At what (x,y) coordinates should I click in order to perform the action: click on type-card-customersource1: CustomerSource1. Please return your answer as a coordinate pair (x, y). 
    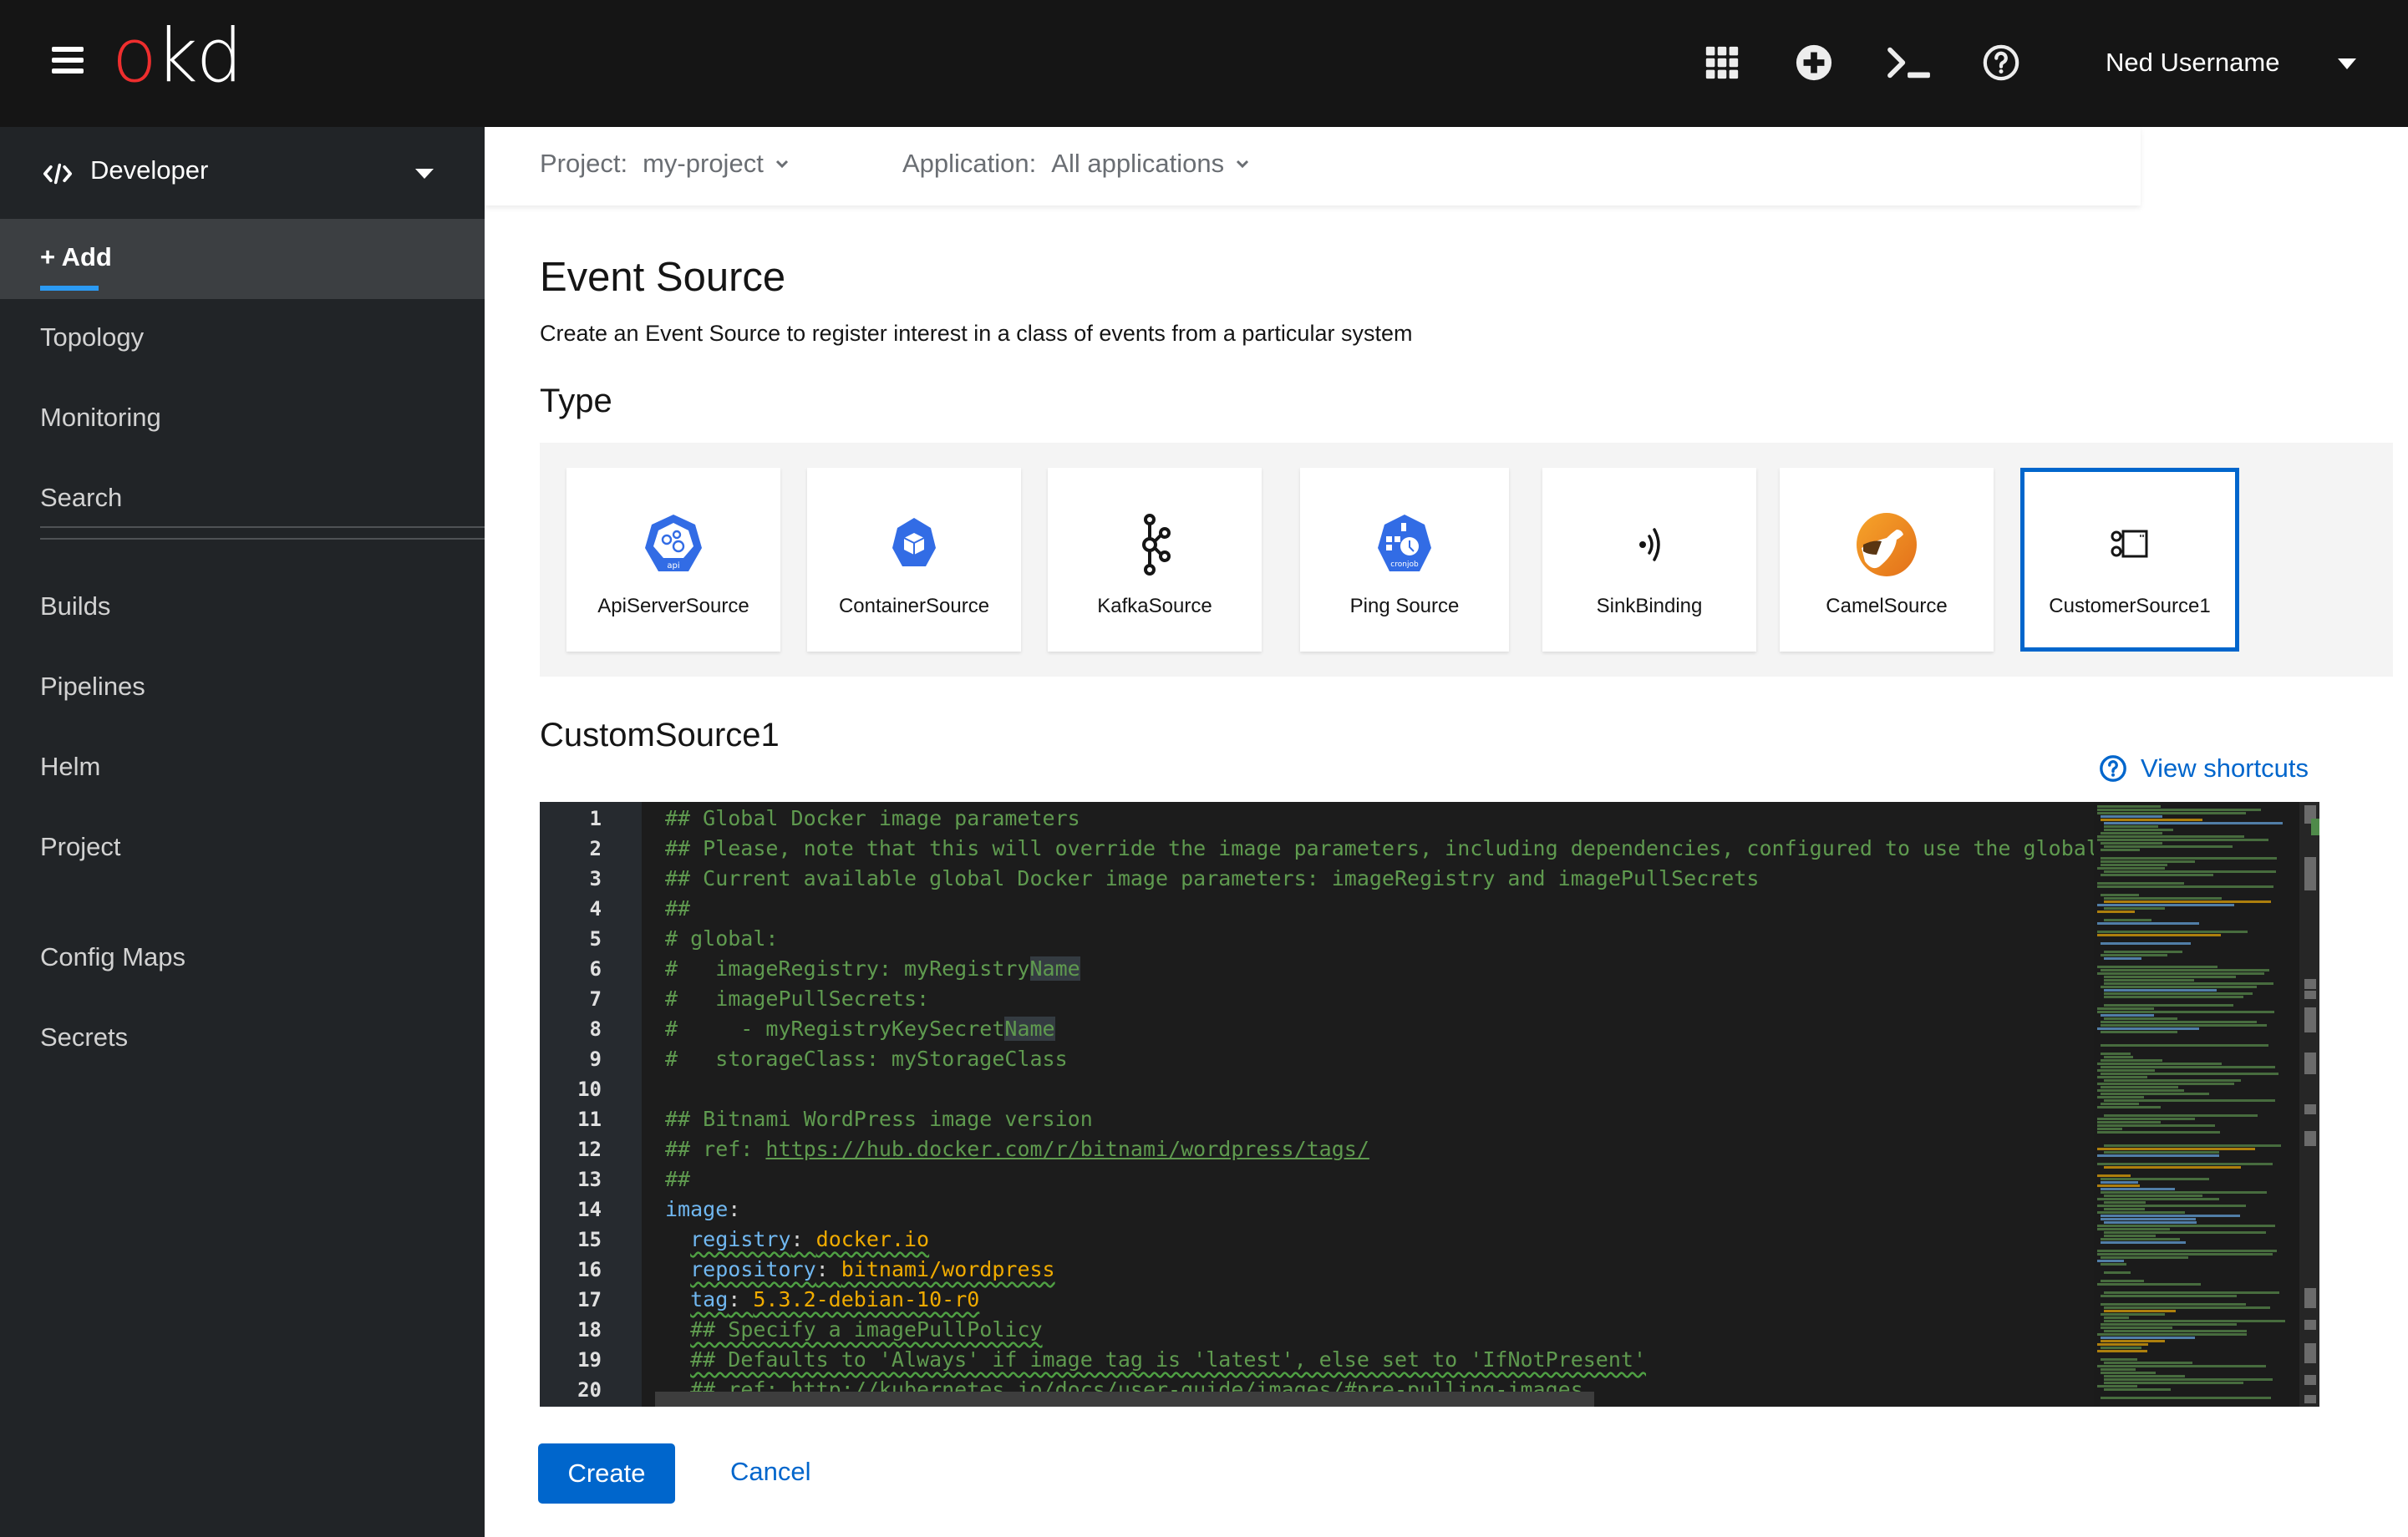
    Looking at the image, I should click on (2129, 560).